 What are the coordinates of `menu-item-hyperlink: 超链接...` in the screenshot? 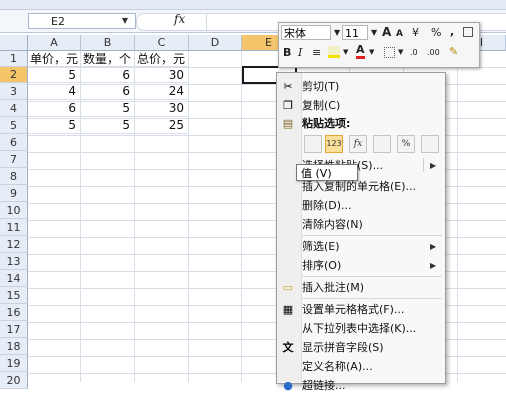 It's located at (324, 386).